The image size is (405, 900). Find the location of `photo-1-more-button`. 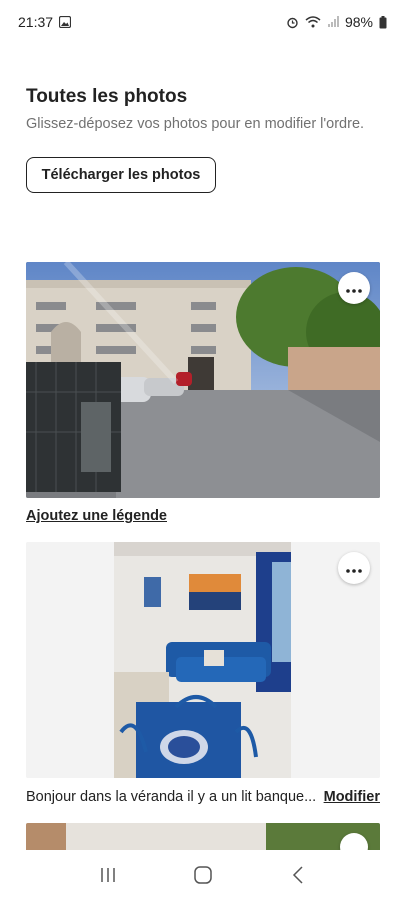

photo-1-more-button is located at coordinates (354, 288).